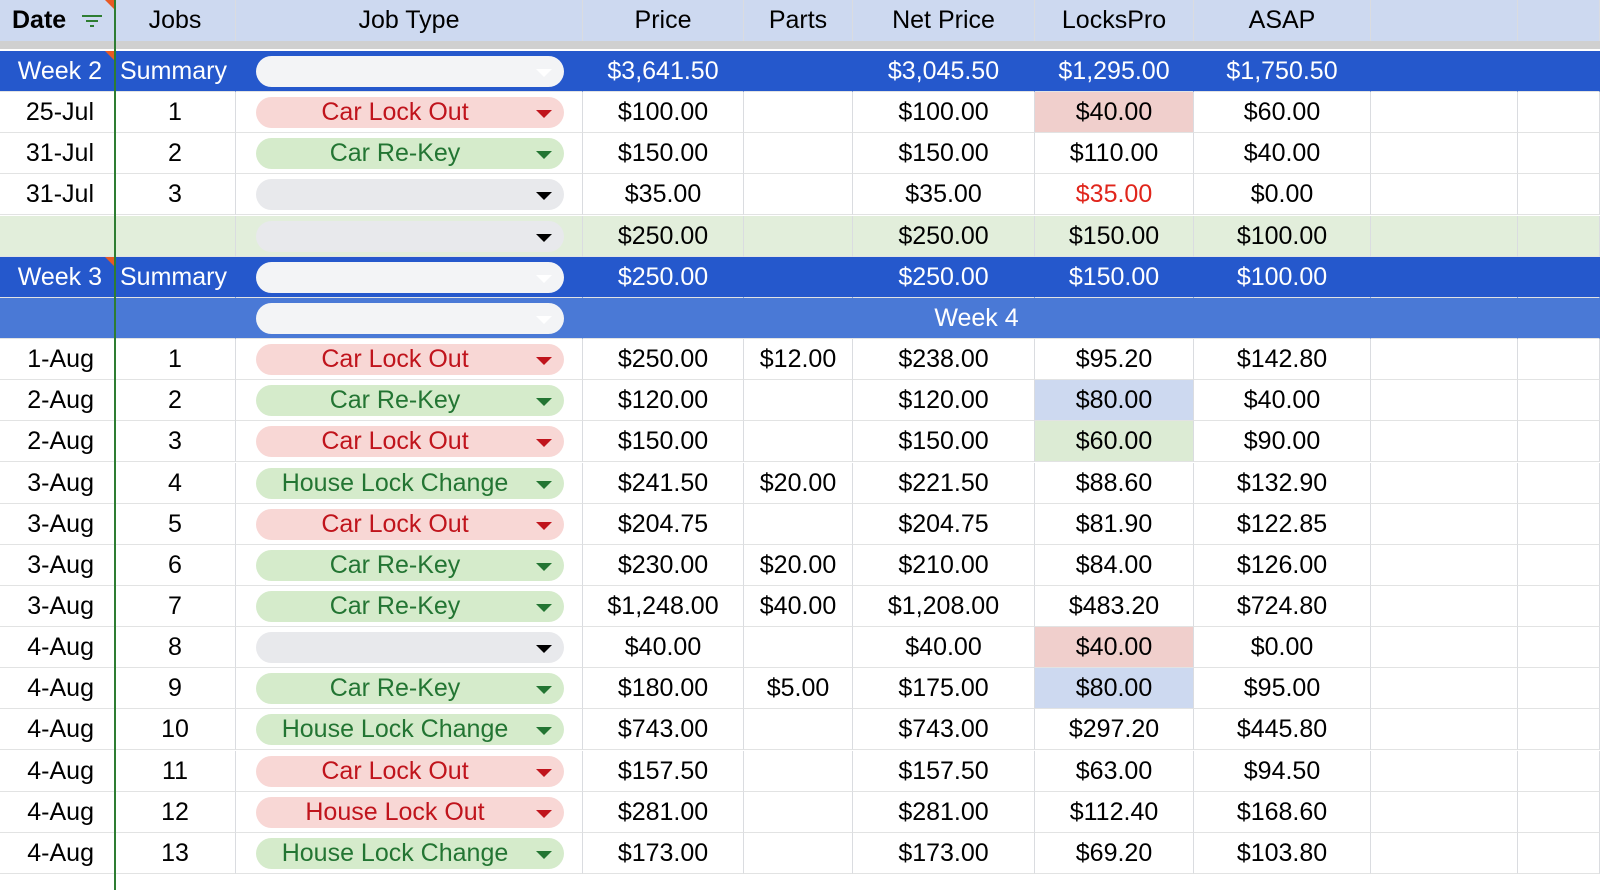 The image size is (1600, 890). I want to click on lockspro-cell: $80.00, so click(1114, 401).